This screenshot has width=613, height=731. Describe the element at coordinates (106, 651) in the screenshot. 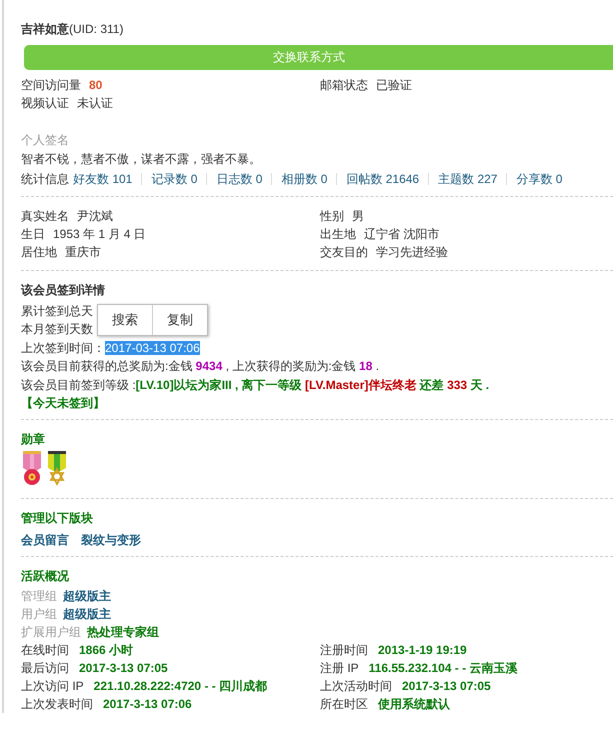

I see `field-value: 1866 小时` at that location.